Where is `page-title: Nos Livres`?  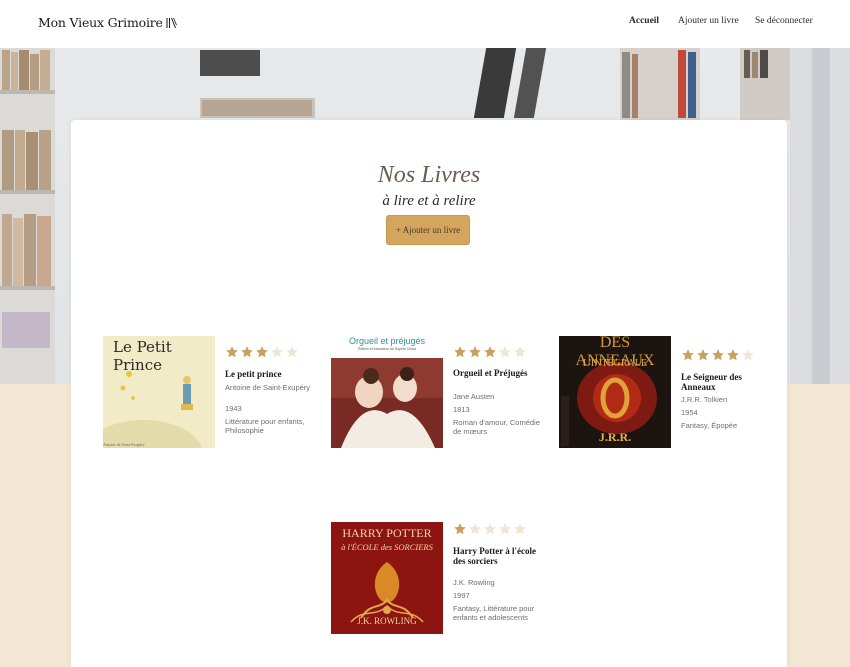
page-title: Nos Livres is located at coordinates (429, 175).